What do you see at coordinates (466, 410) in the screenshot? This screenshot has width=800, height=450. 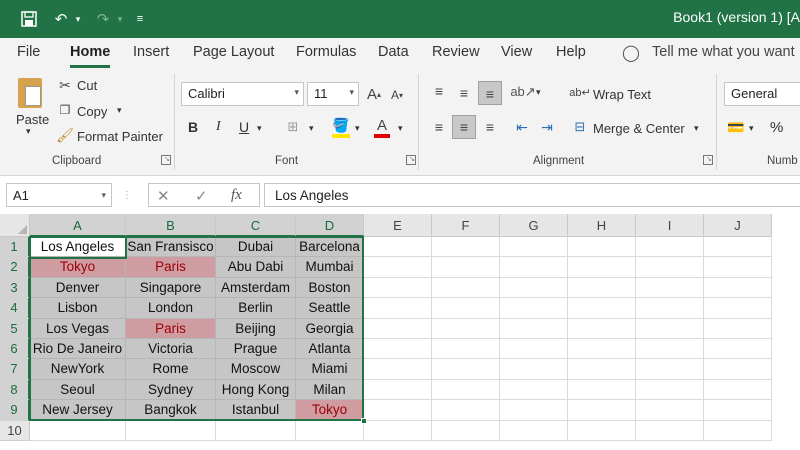 I see `cell-f9` at bounding box center [466, 410].